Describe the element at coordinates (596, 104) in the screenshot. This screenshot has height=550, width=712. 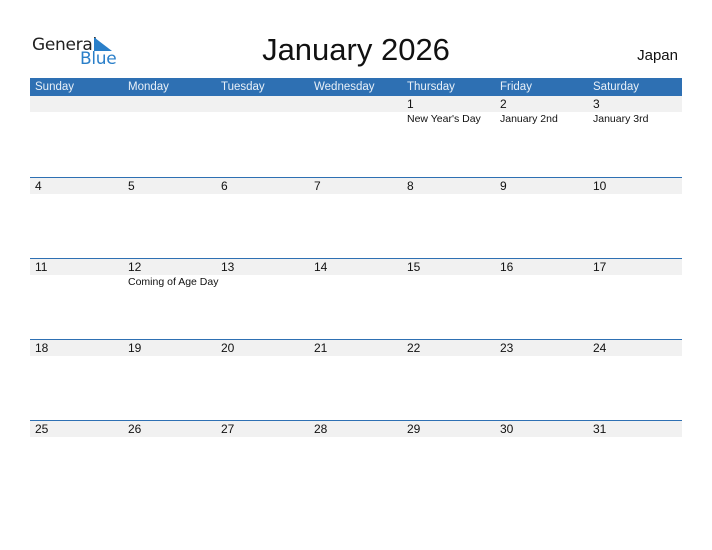
I see `day-number: 3` at that location.